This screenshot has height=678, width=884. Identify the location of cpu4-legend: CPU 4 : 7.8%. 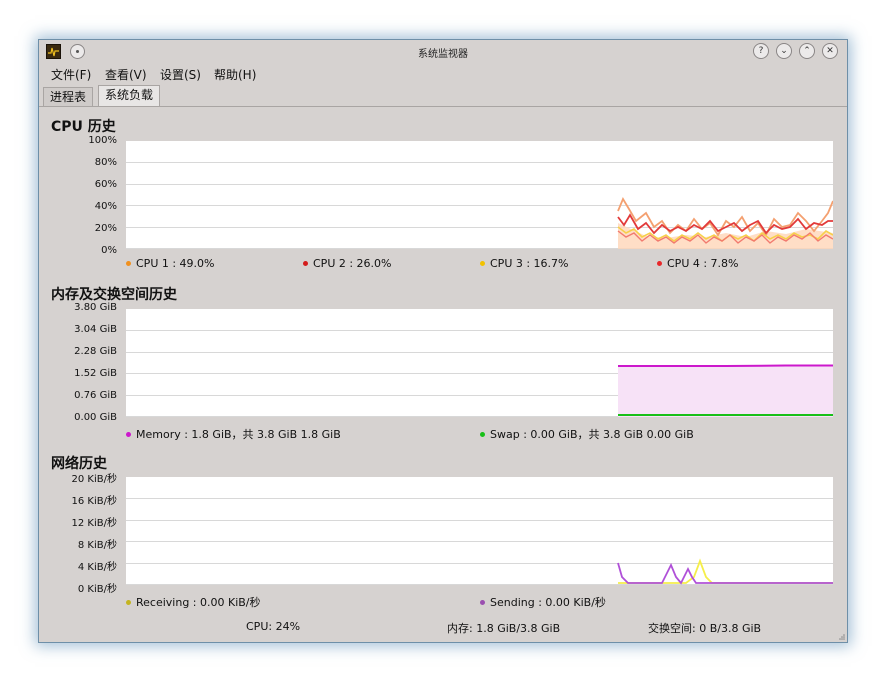
(698, 263).